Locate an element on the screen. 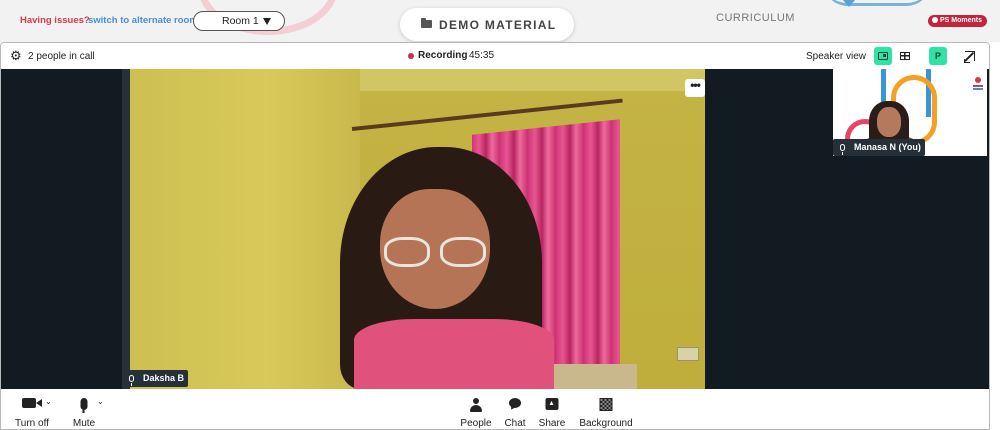 This screenshot has width=1000, height=430. tab-demo-material-label: DEMO MATERIAL is located at coordinates (498, 25).